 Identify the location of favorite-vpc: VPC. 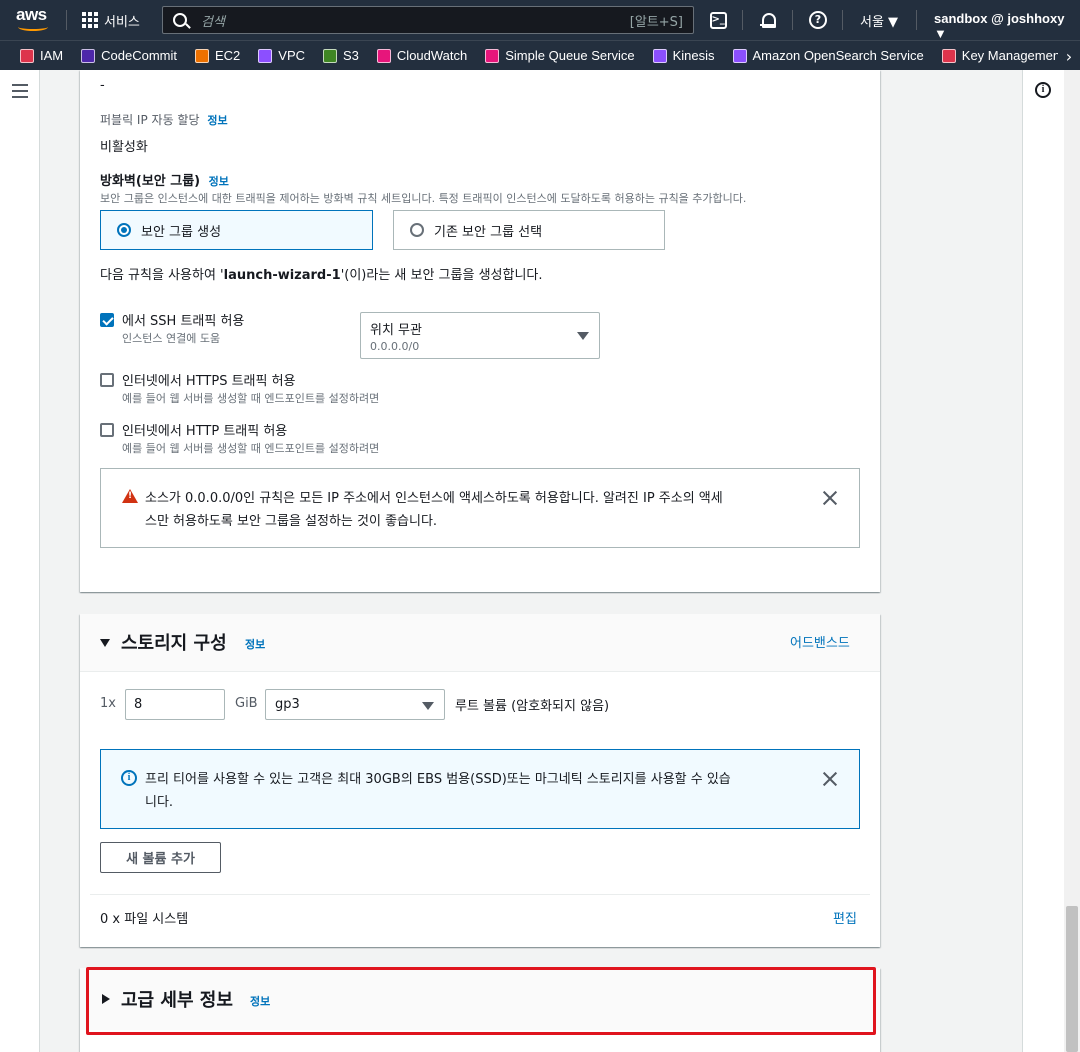
(281, 55).